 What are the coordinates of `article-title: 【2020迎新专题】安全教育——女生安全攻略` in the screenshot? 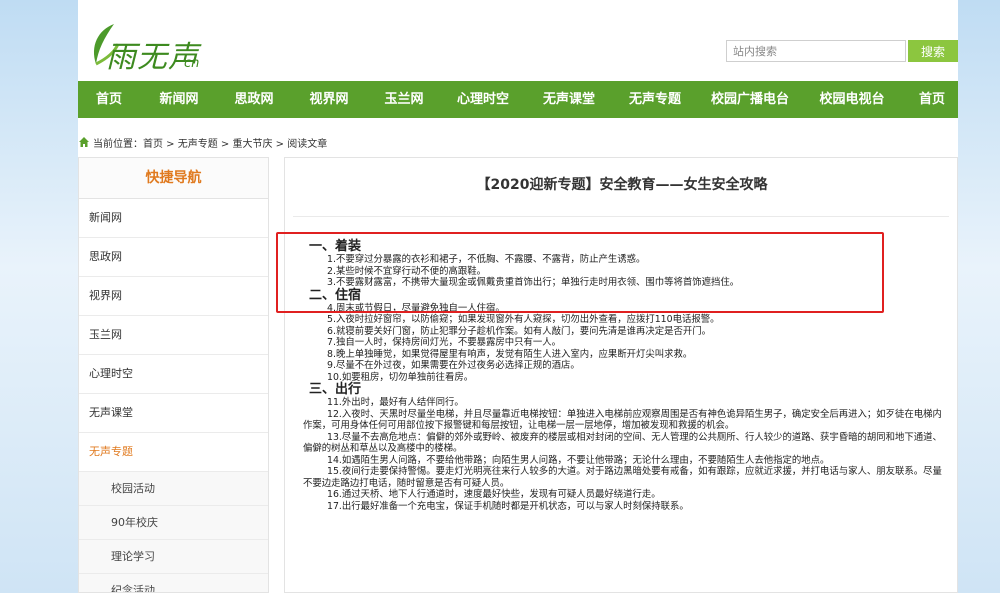 It's located at (622, 185).